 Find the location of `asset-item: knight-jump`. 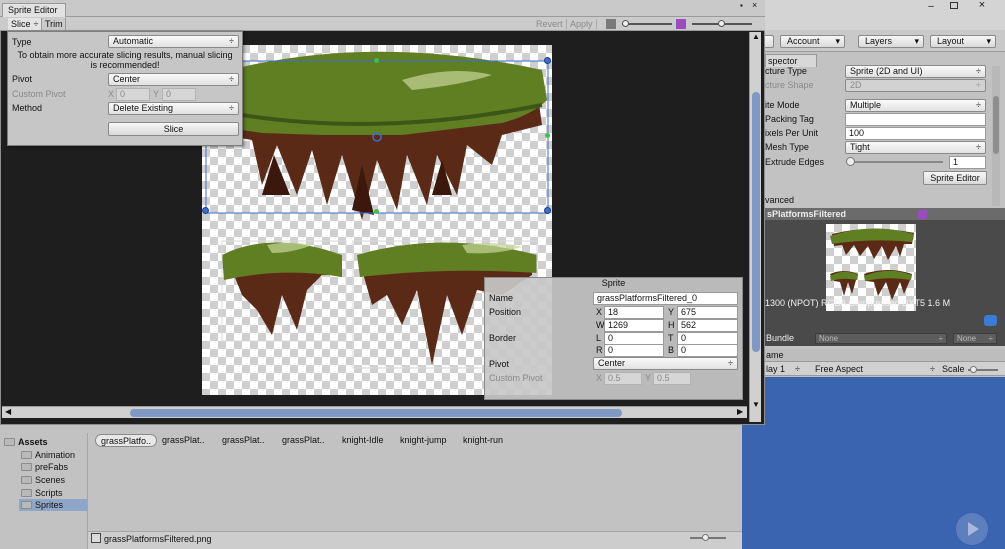

asset-item: knight-jump is located at coordinates (423, 440).